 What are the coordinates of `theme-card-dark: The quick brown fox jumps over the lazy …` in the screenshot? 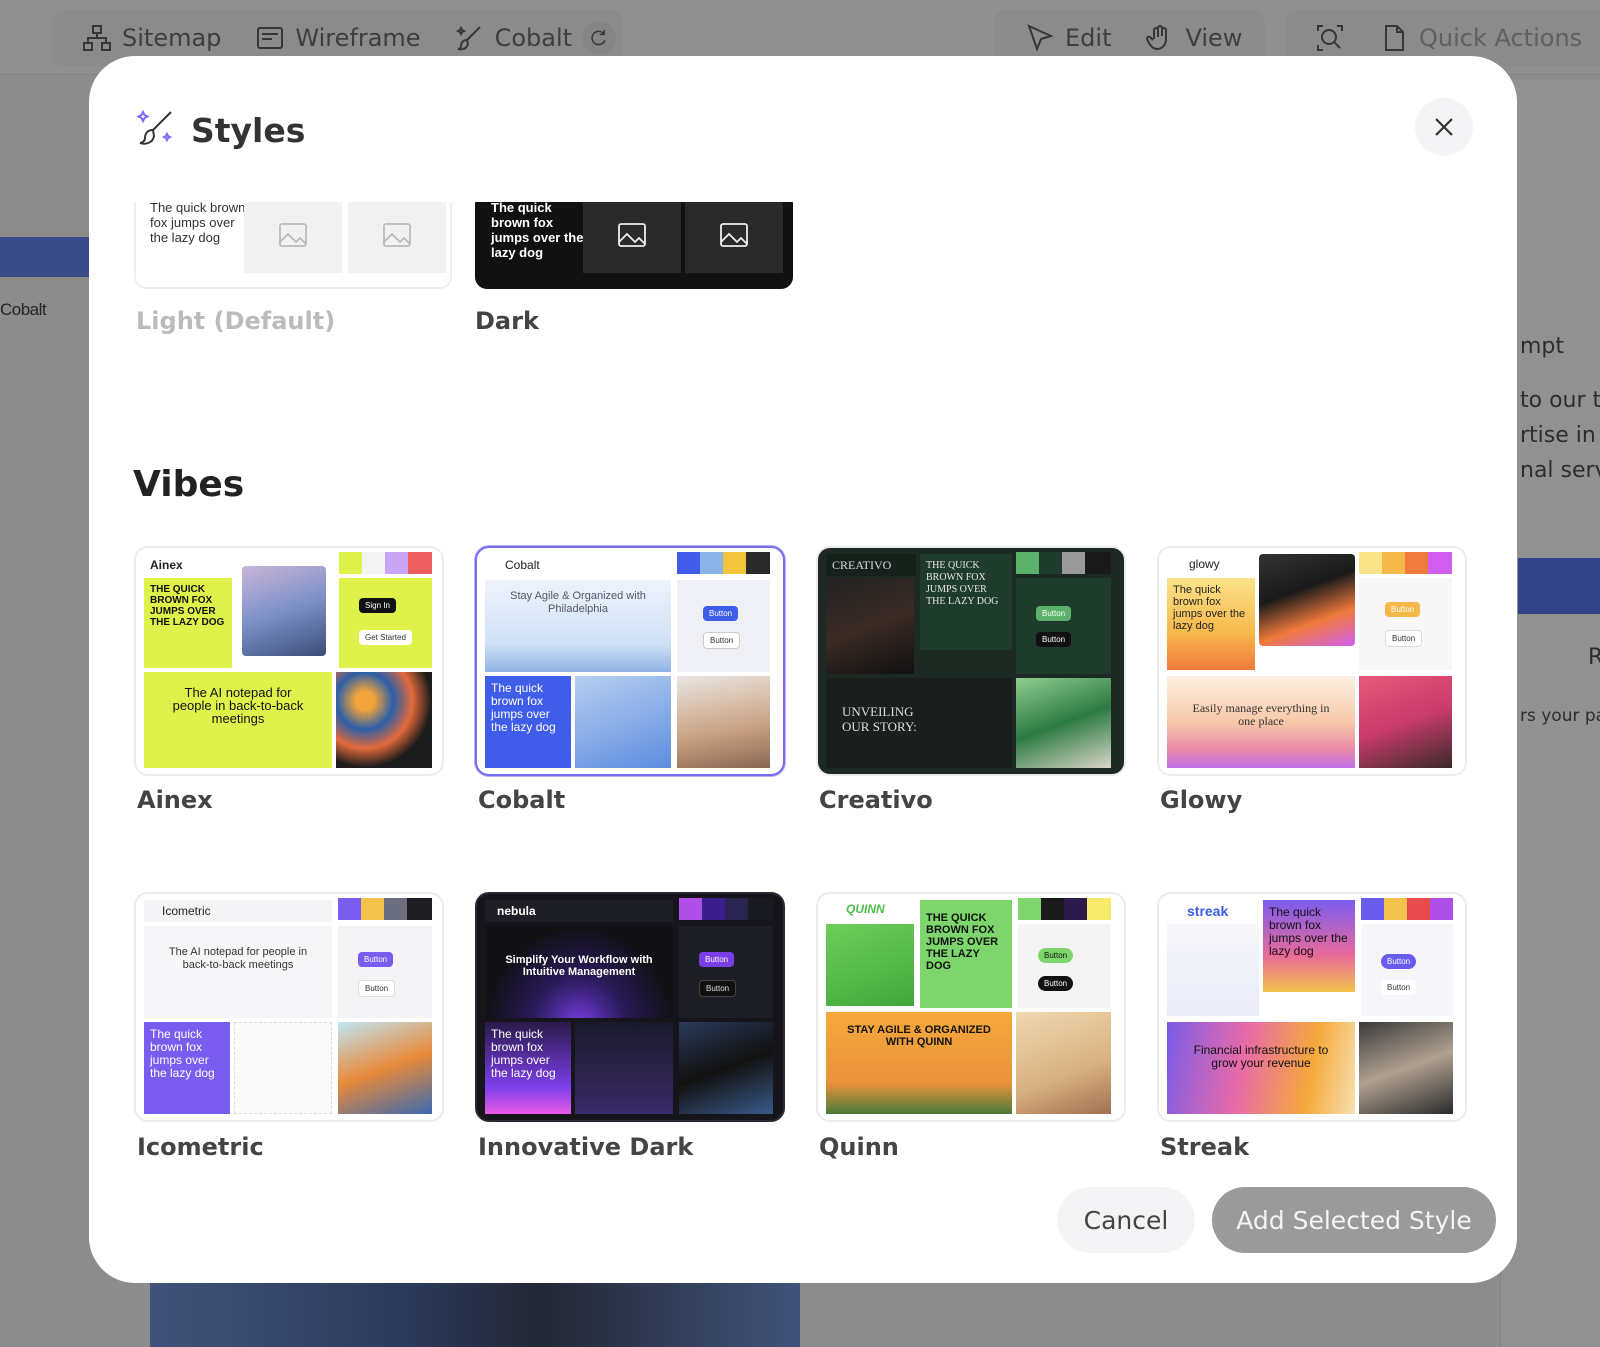 It's located at (634, 245).